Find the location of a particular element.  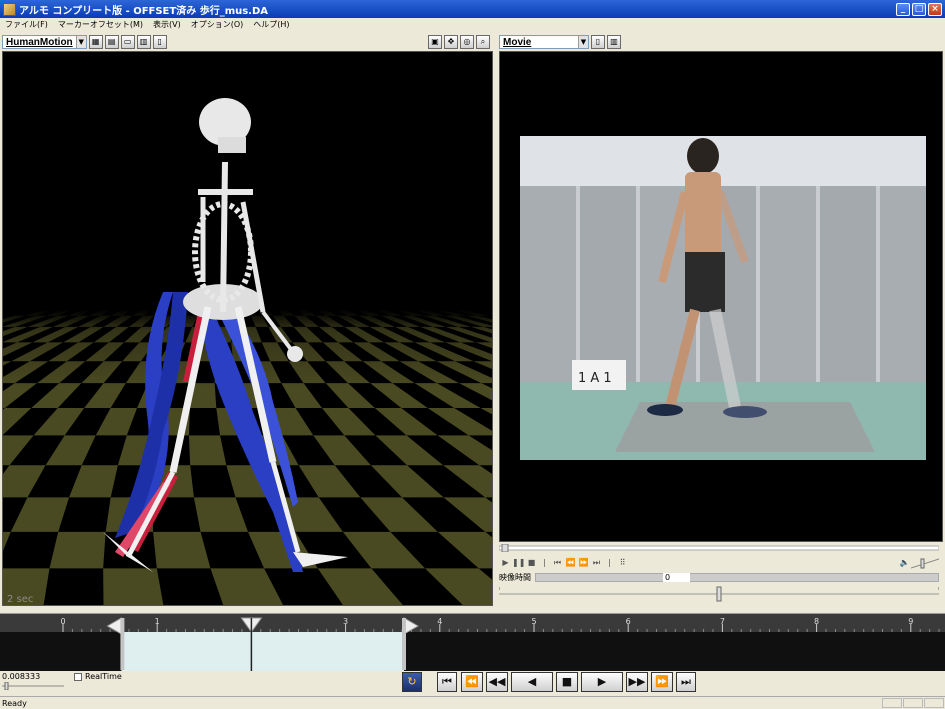

step-back-icon: ⏪ is located at coordinates (472, 682).